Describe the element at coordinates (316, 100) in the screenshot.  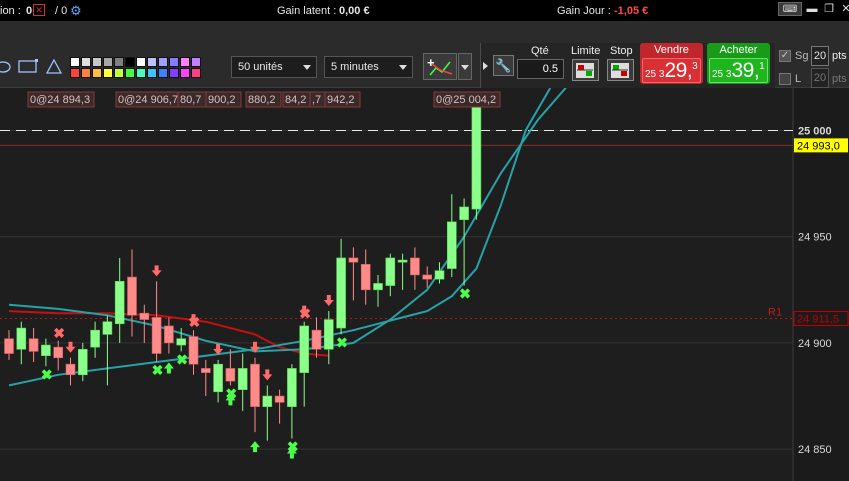
I see `position-tag-label: ,7` at that location.